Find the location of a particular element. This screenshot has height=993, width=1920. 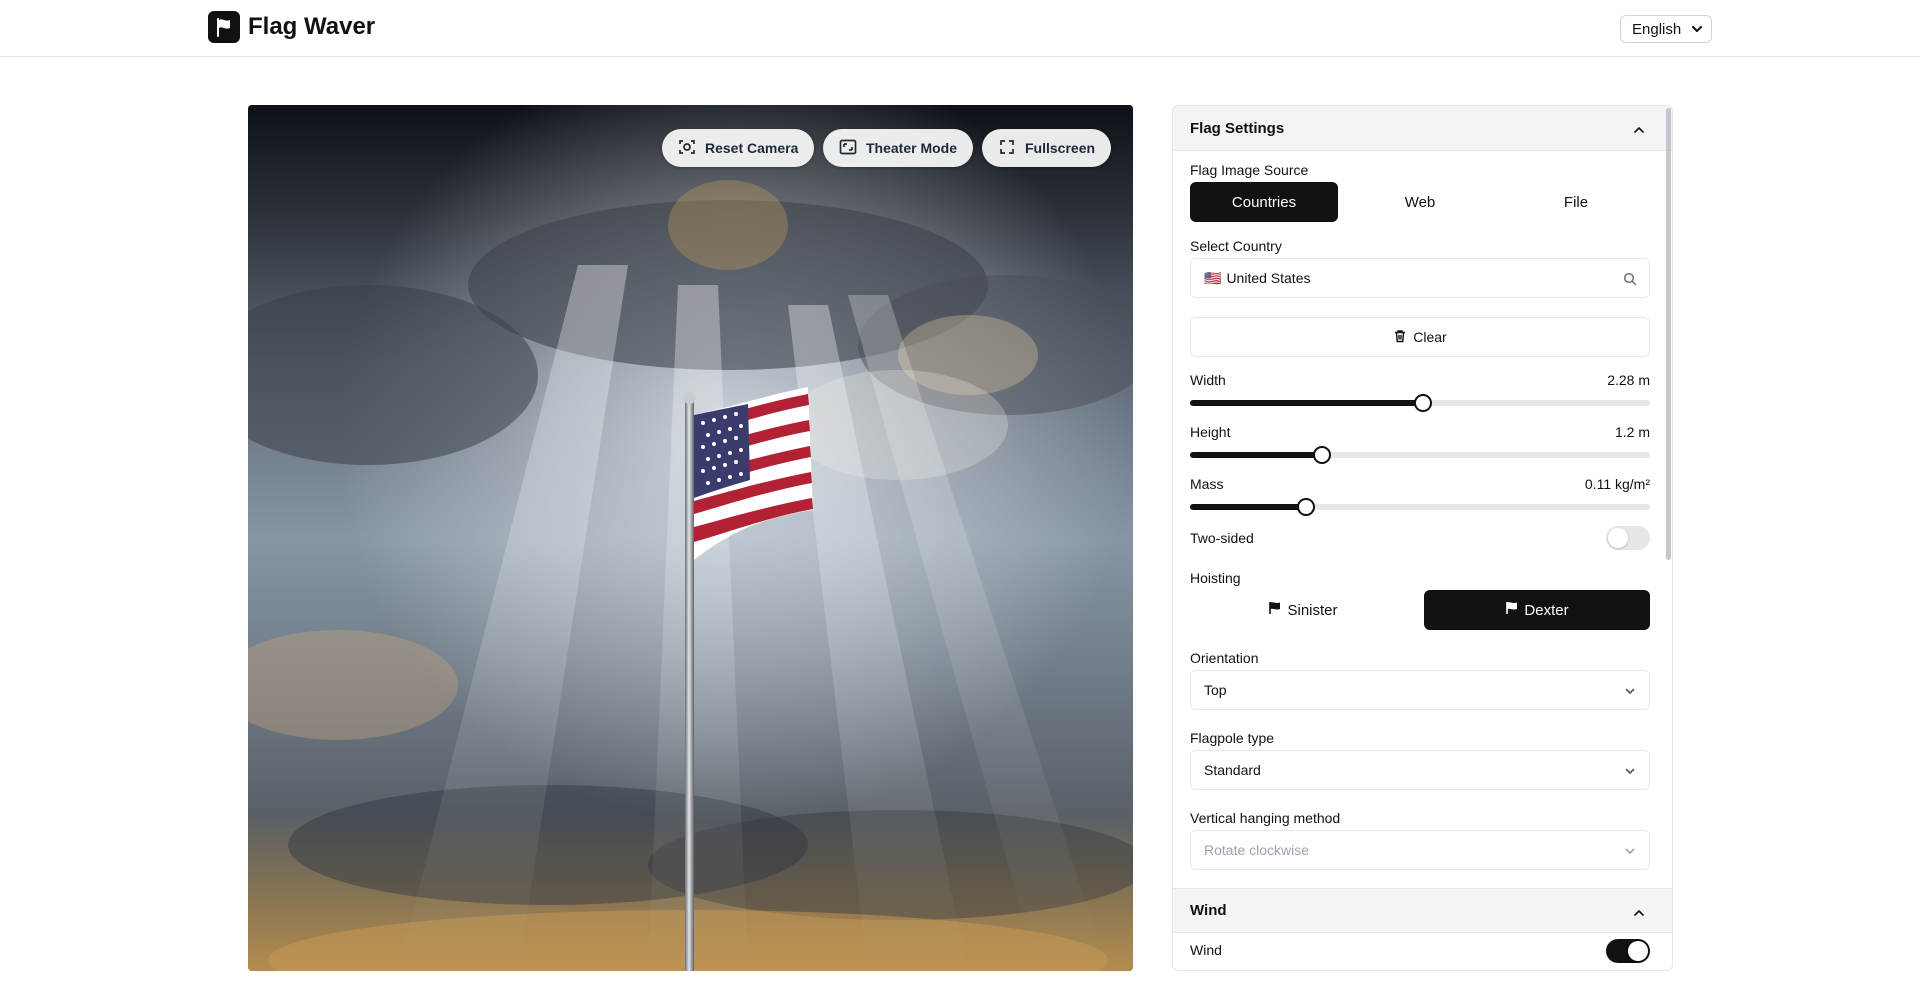

vertical-hanging-select: Rotate clockwise is located at coordinates (1420, 850).